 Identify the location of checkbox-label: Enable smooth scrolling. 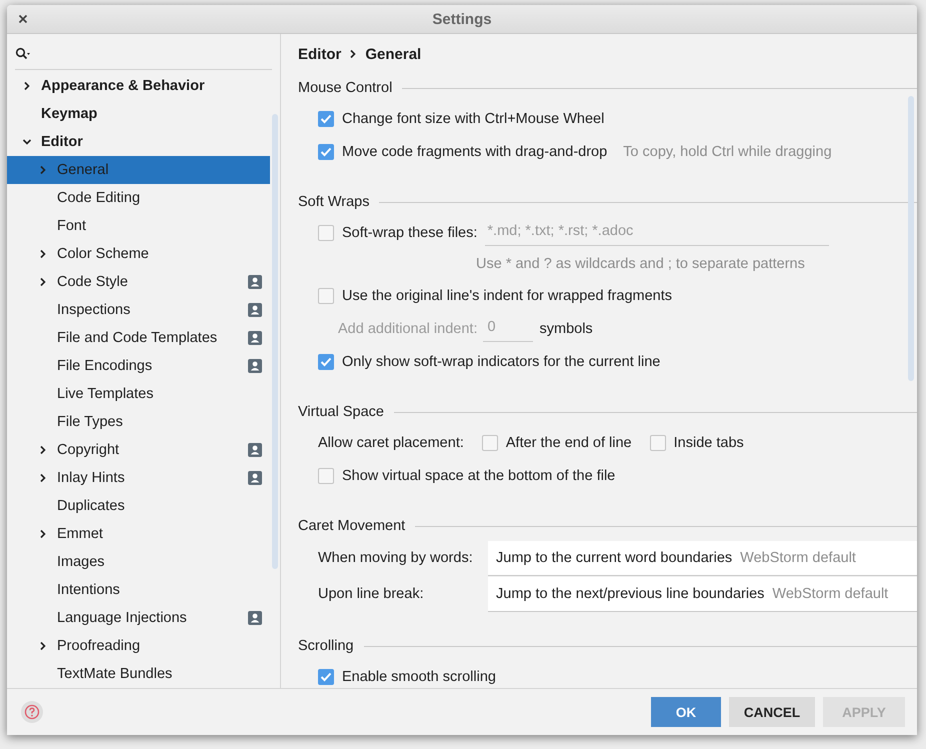
(419, 676).